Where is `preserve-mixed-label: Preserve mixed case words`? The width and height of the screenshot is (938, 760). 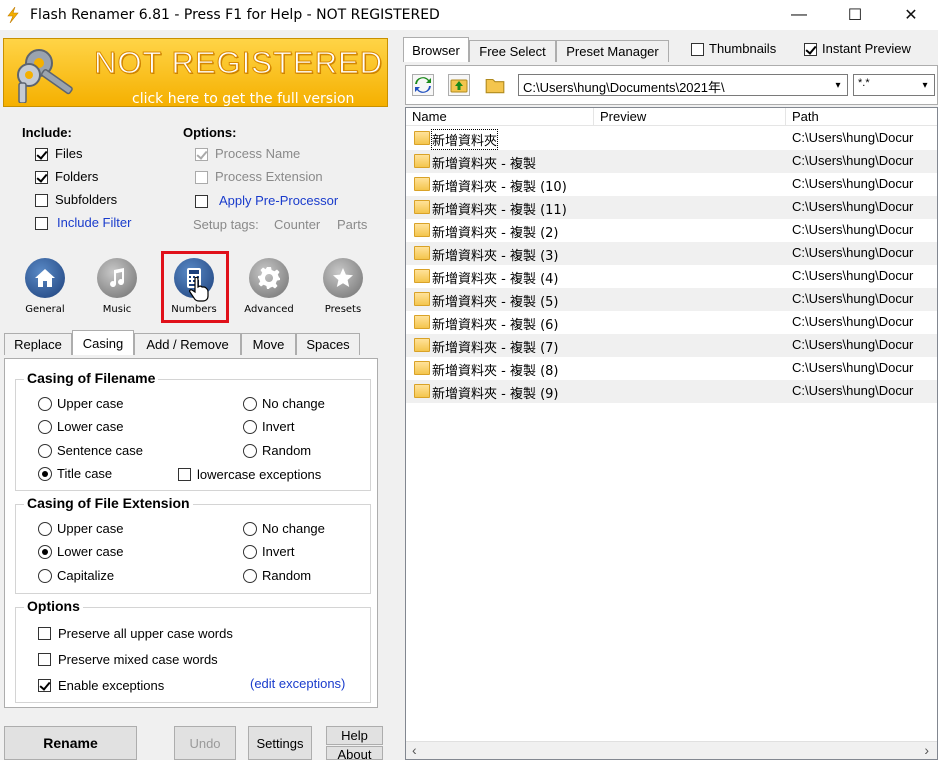
preserve-mixed-label: Preserve mixed case words is located at coordinates (138, 659).